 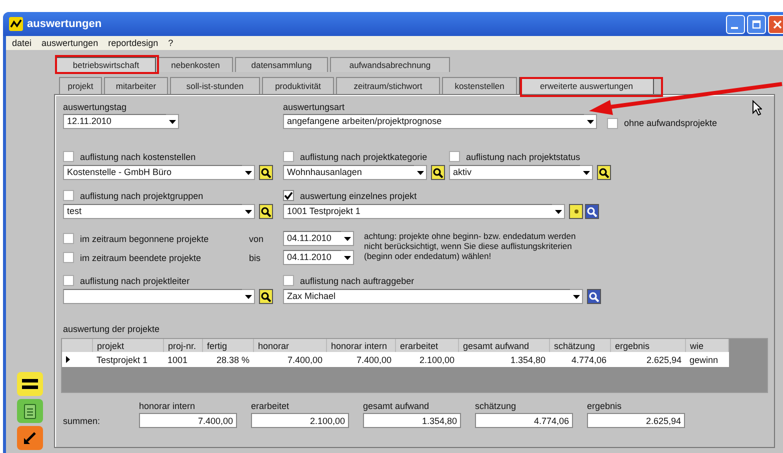 I want to click on close-icon, so click(x=777, y=24).